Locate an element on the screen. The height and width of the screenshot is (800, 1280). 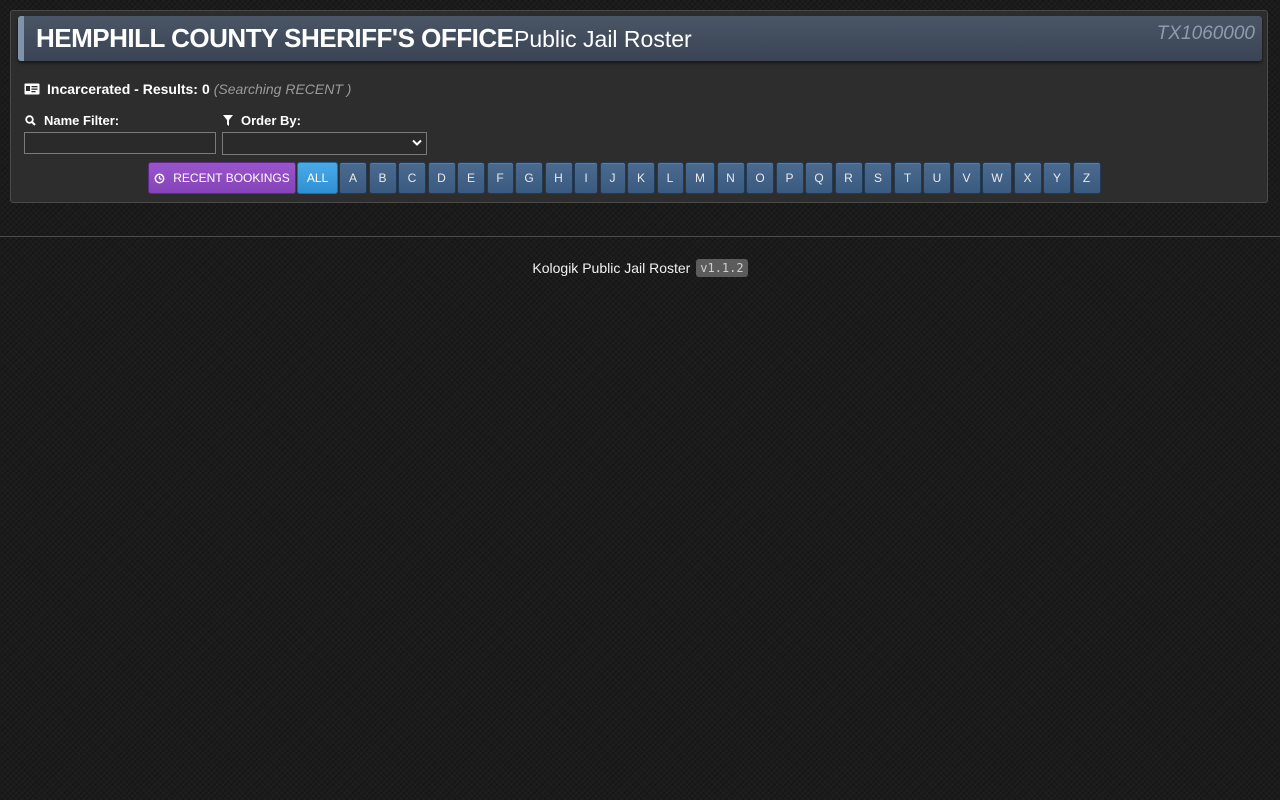
searching-note: (Searching RECENT ) is located at coordinates (282, 89).